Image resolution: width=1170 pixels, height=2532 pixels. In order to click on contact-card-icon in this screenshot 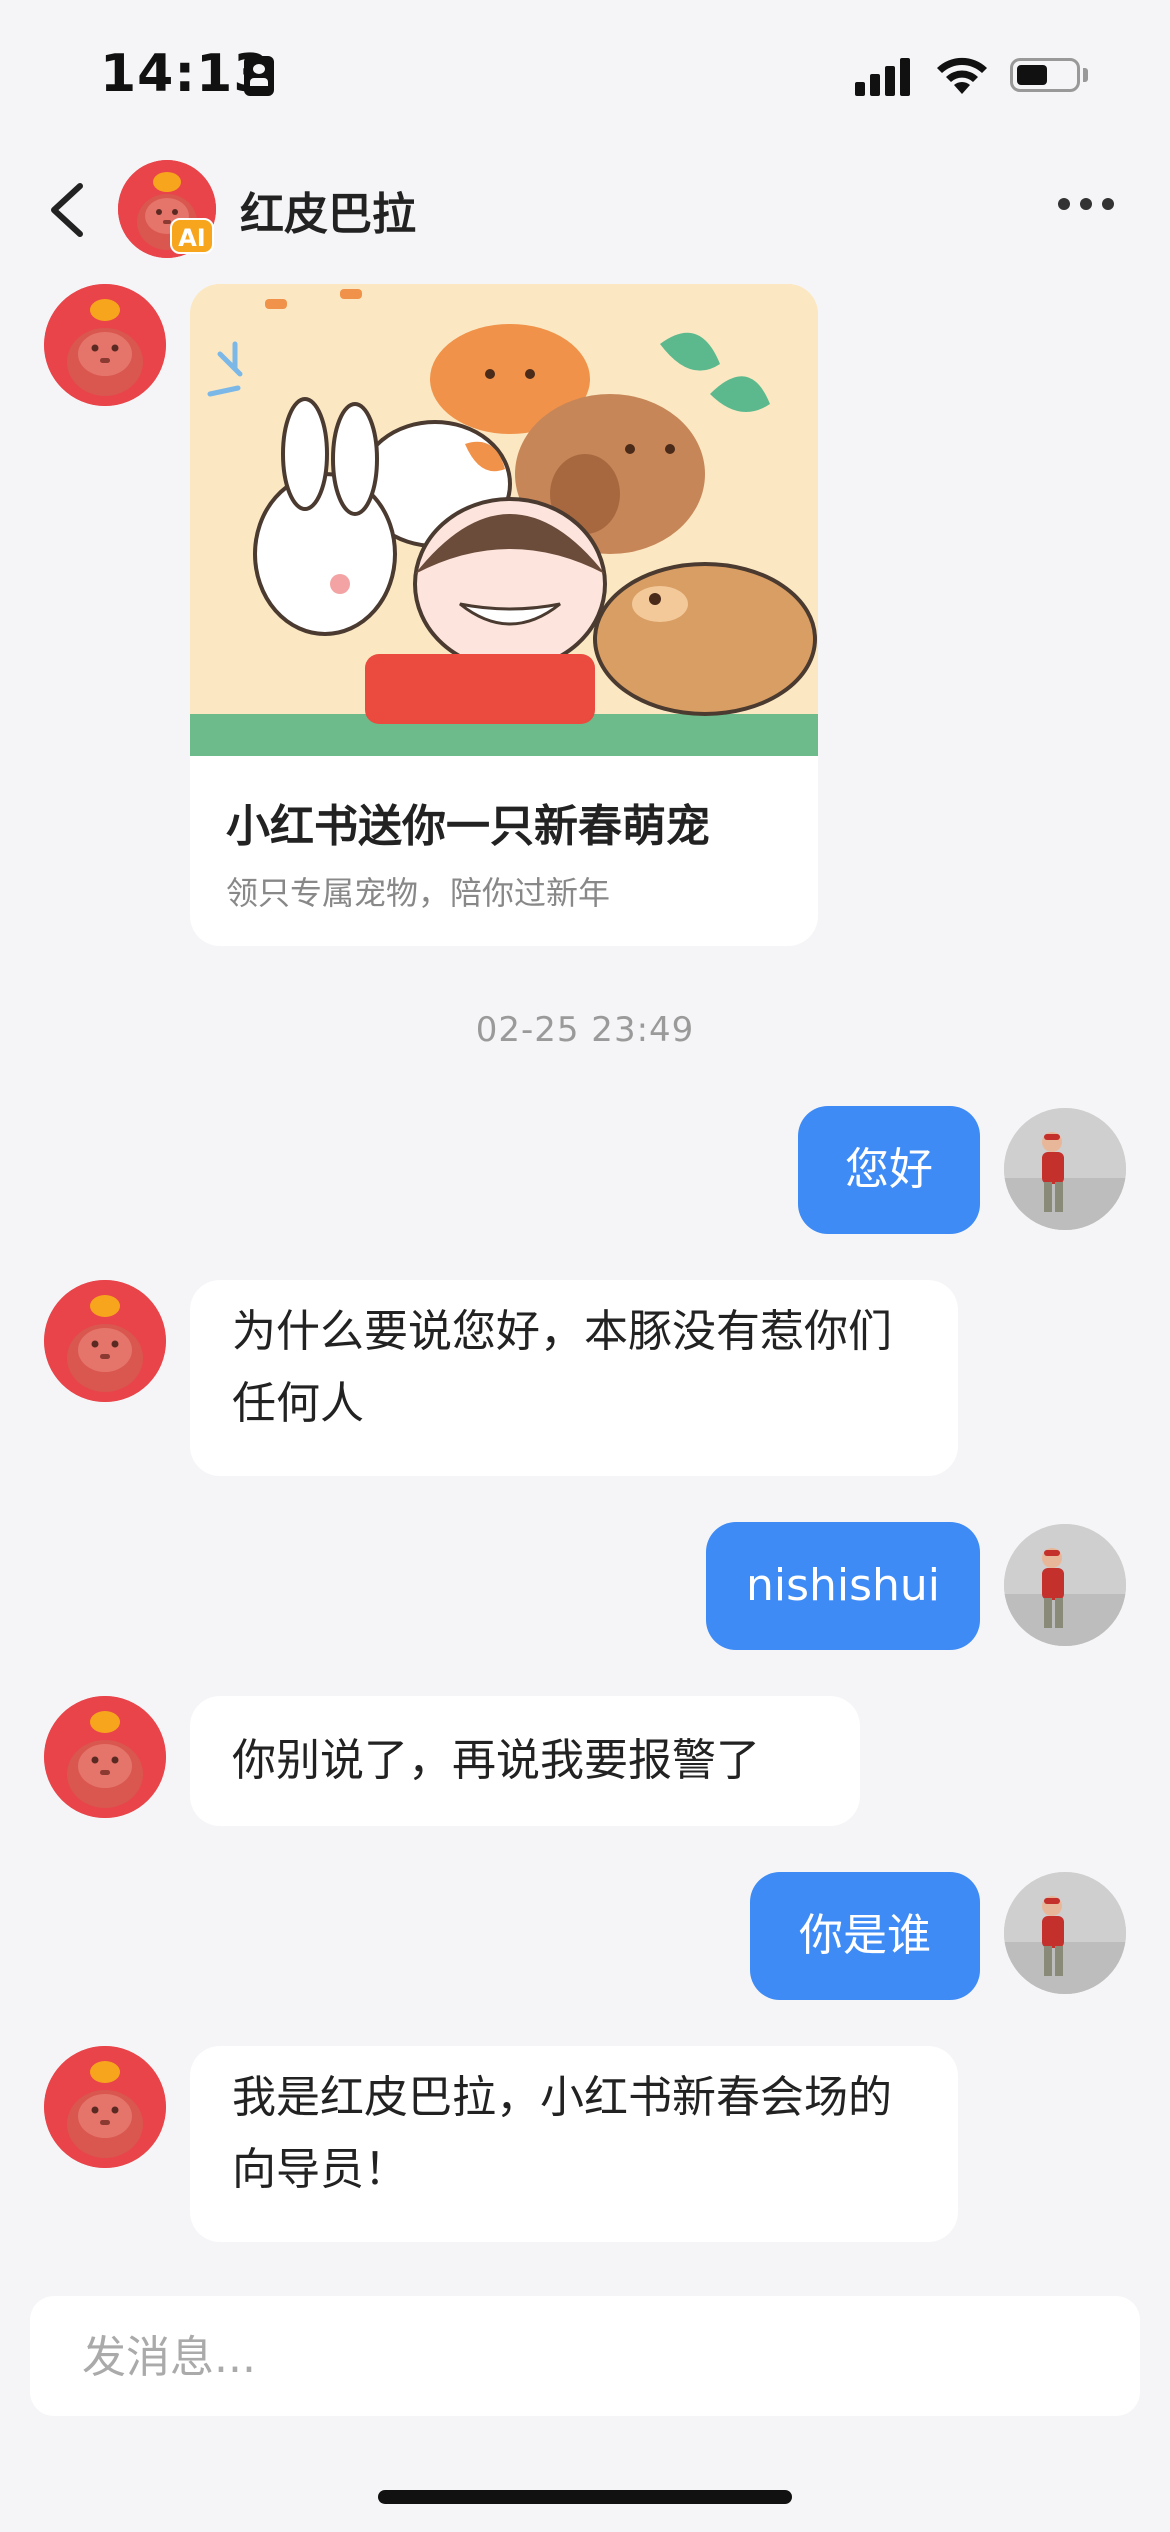, I will do `click(259, 76)`.